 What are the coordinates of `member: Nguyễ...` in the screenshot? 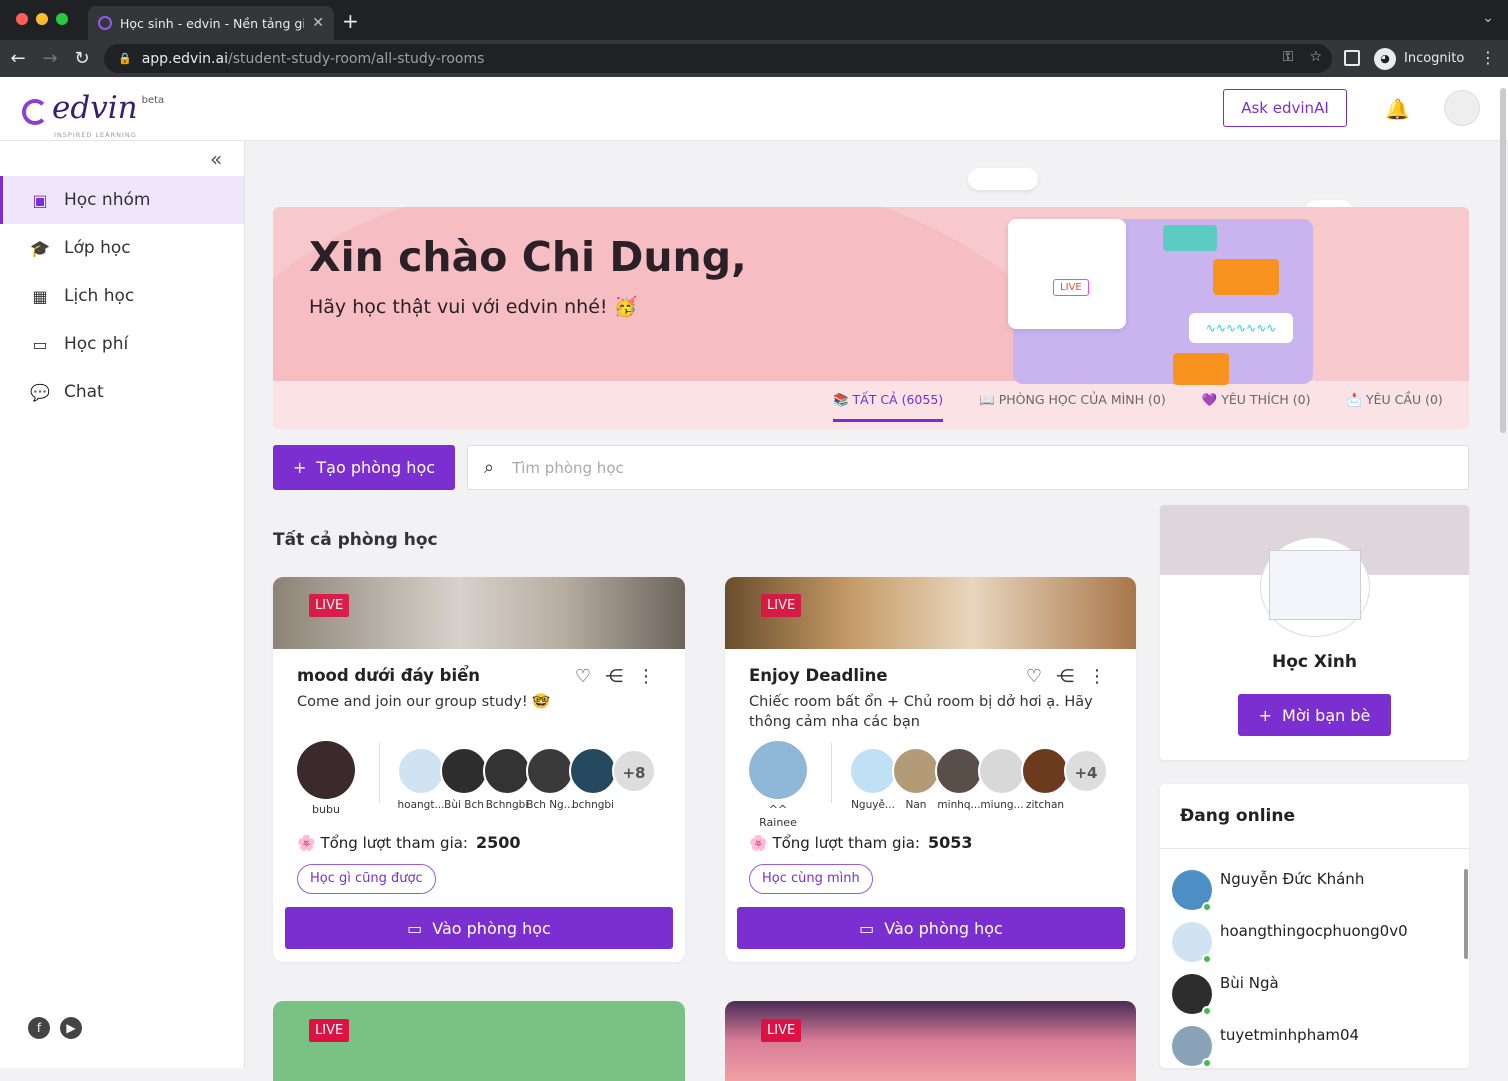 It's located at (873, 779).